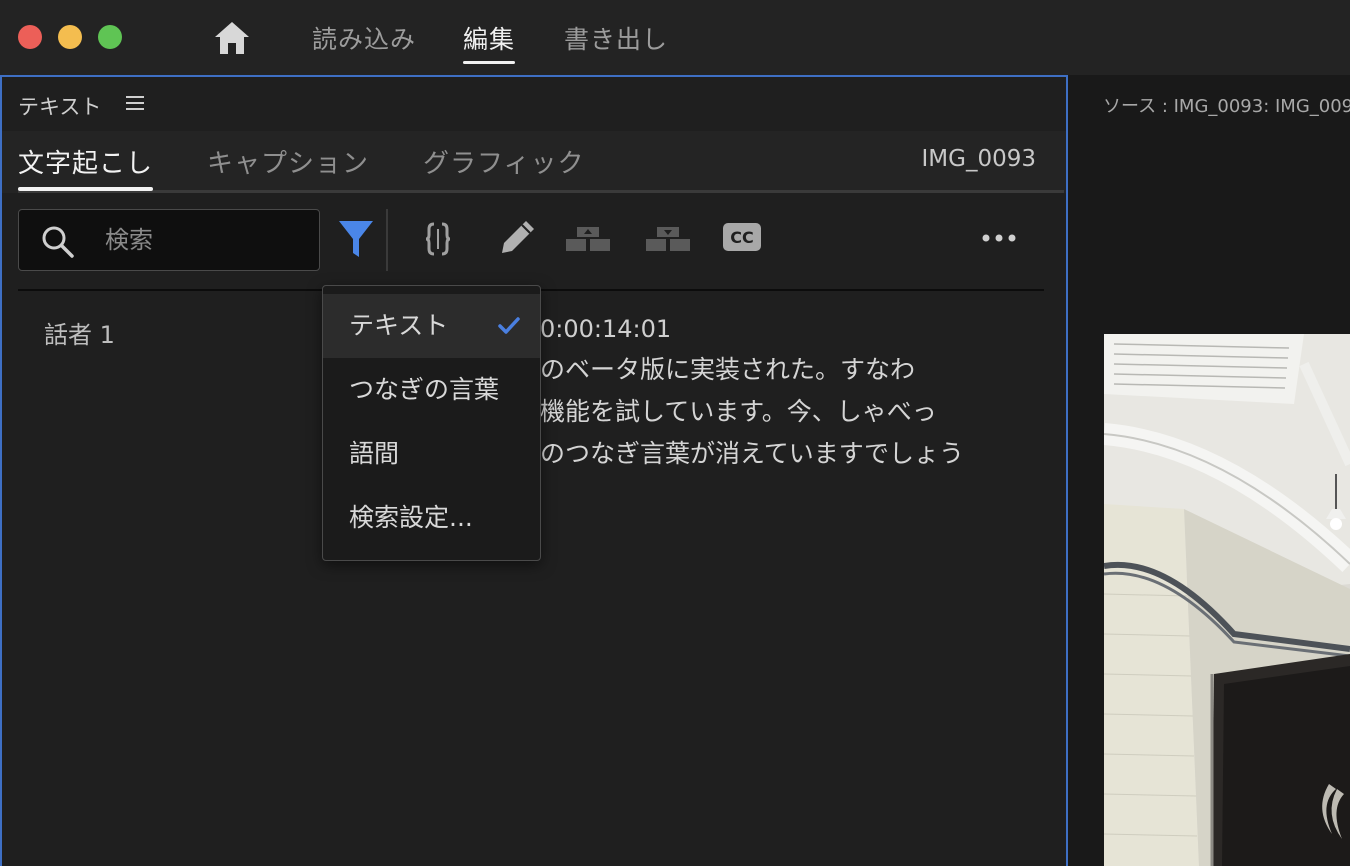 Image resolution: width=1350 pixels, height=866 pixels. I want to click on nav-tab-label: 編集, so click(489, 39).